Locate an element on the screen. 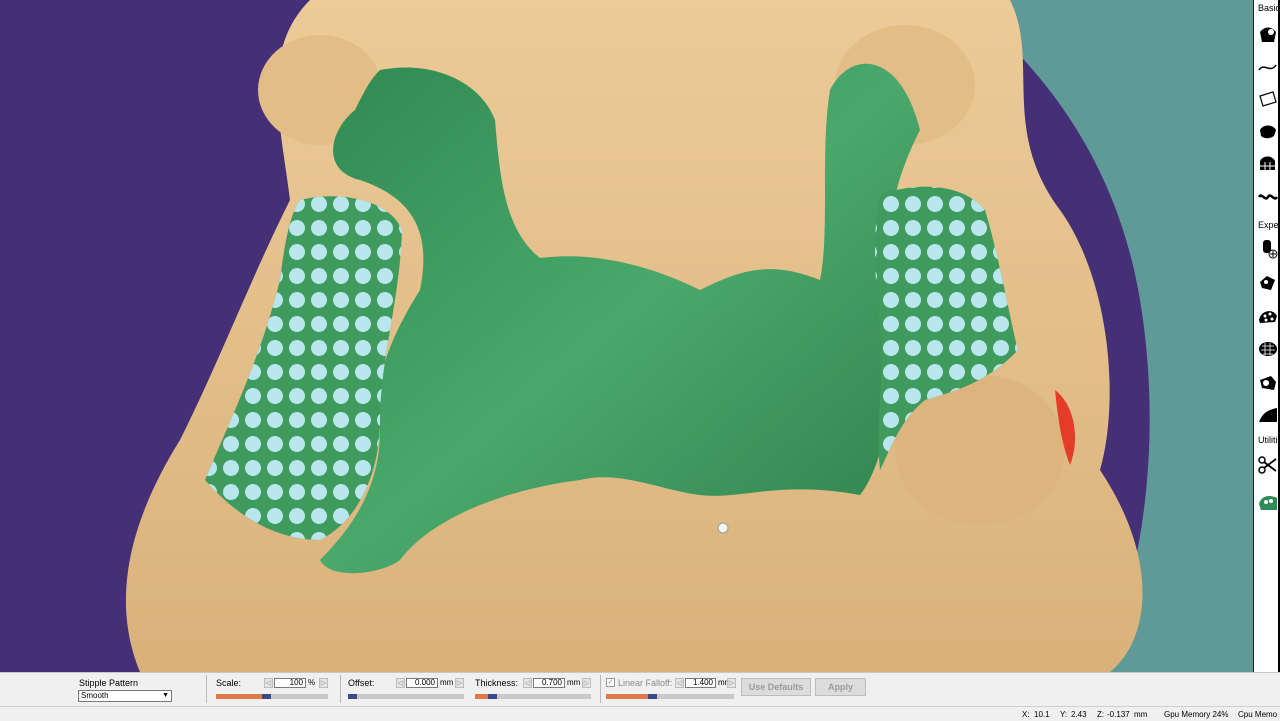 This screenshot has width=1280, height=721. mesh-icon is located at coordinates (1267, 349).